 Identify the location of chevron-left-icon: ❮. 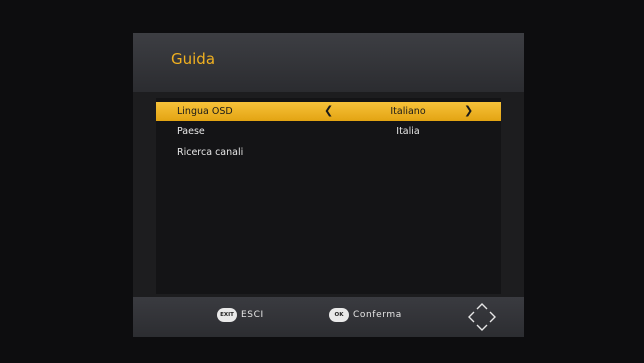
(328, 110).